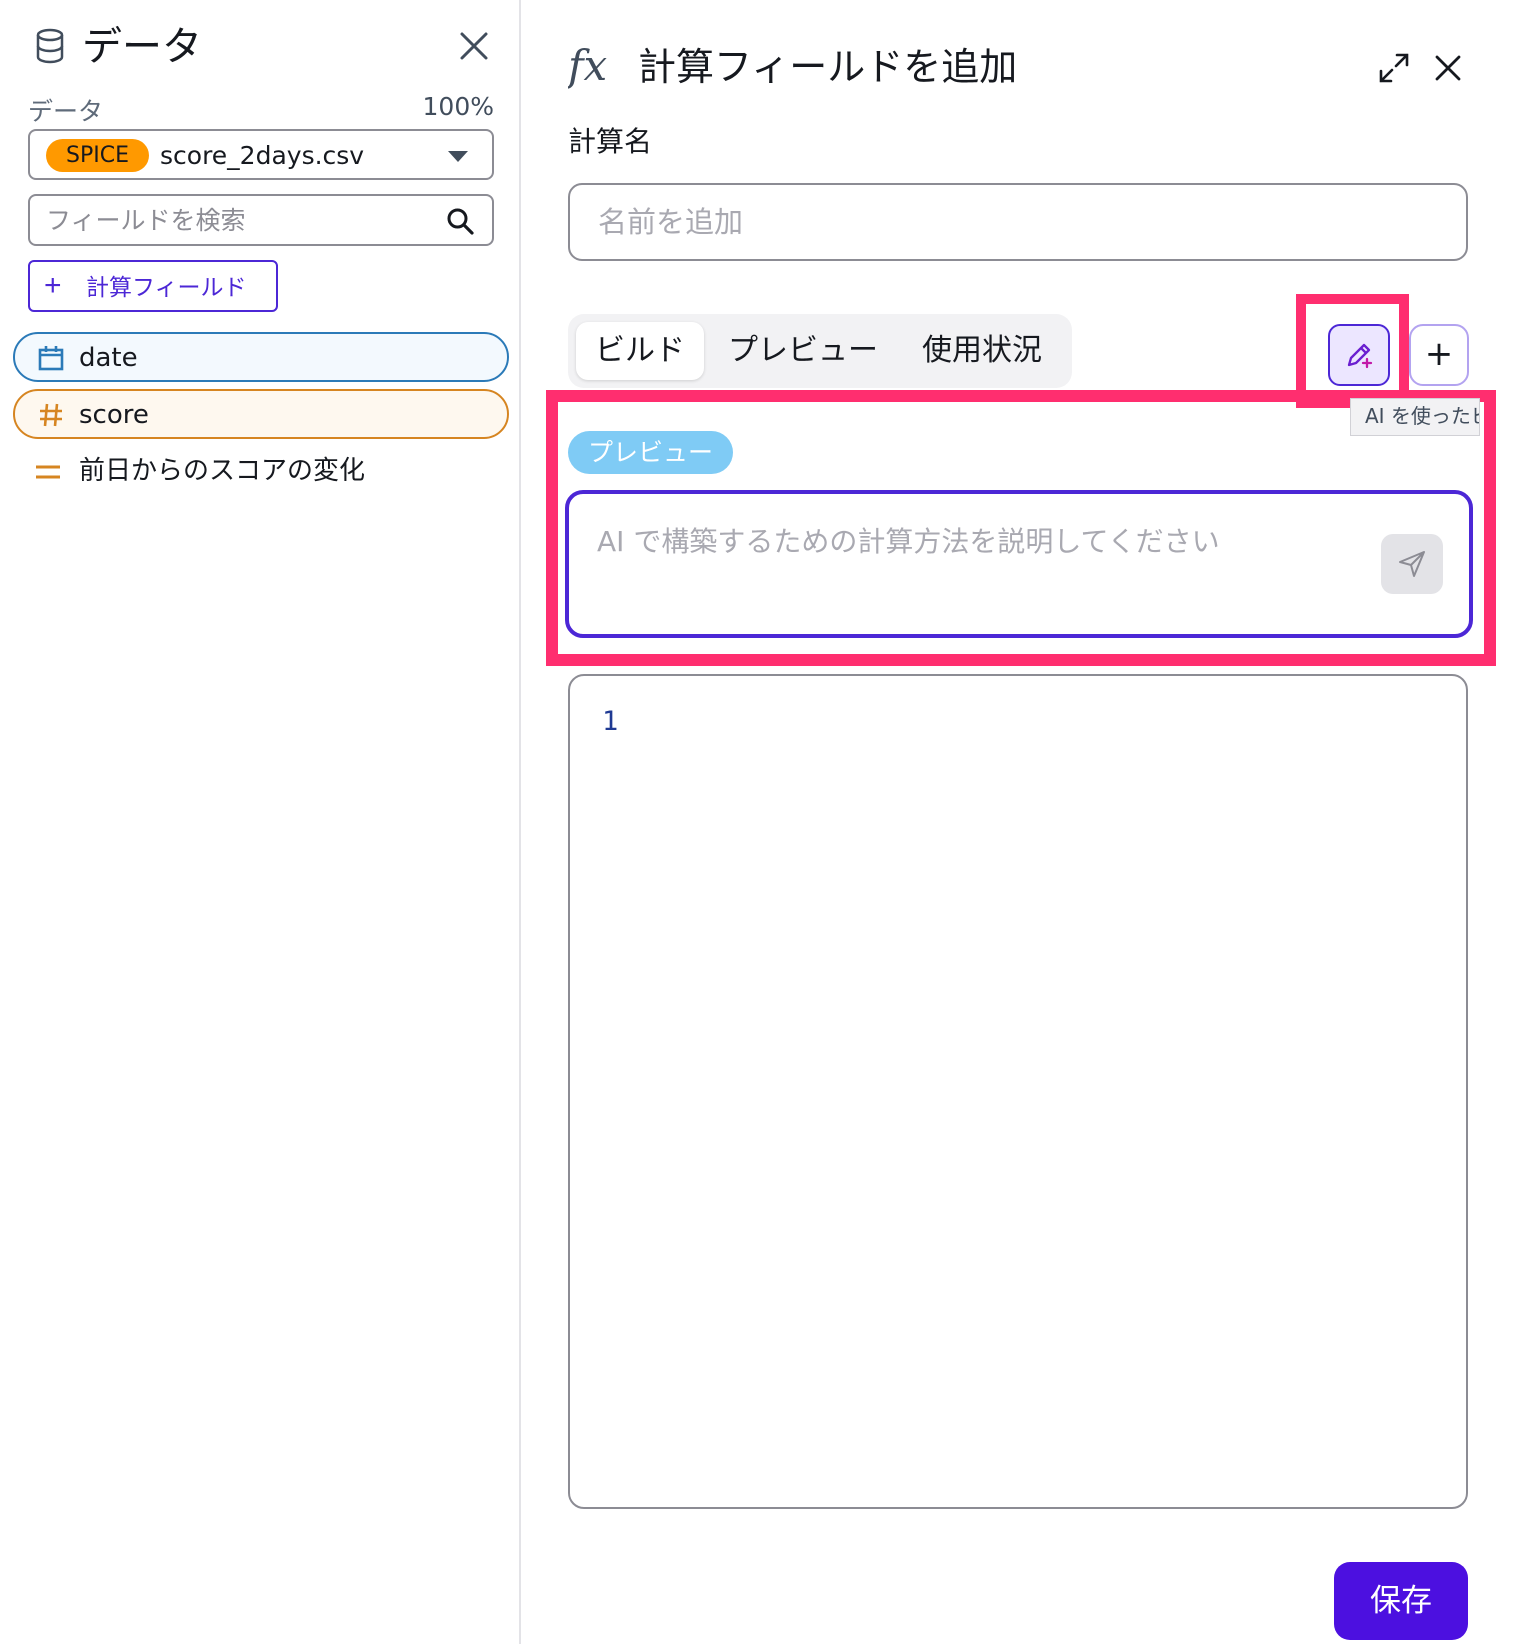 The height and width of the screenshot is (1644, 1536). I want to click on add-calculated-field-button: + 計算フィールド, so click(153, 286).